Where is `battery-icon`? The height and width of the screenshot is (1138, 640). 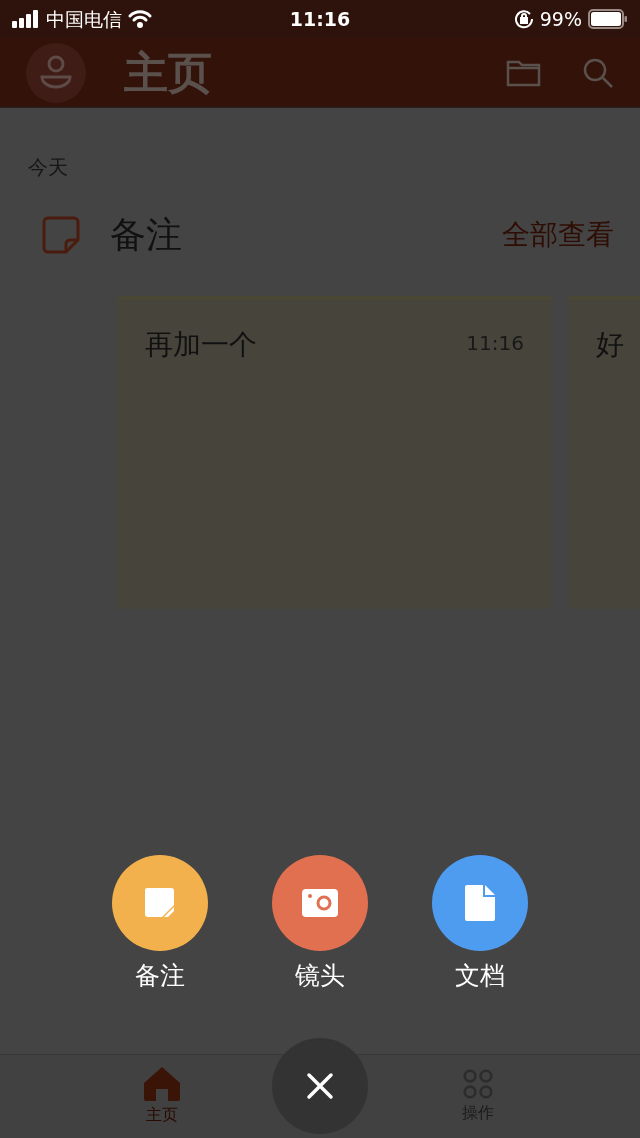
battery-icon is located at coordinates (608, 19).